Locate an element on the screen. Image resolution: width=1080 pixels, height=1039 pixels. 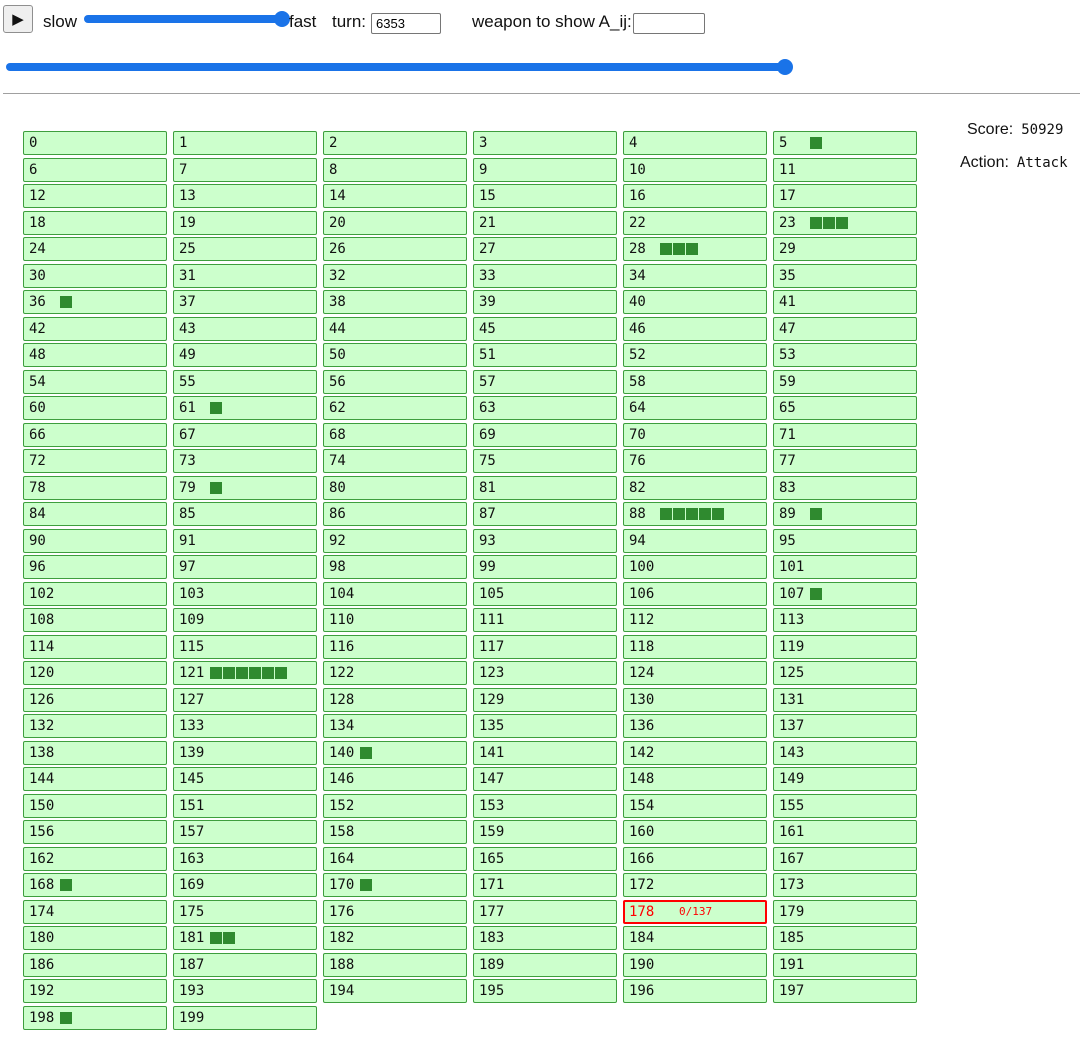
opponent-cell: 123 is located at coordinates (545, 673).